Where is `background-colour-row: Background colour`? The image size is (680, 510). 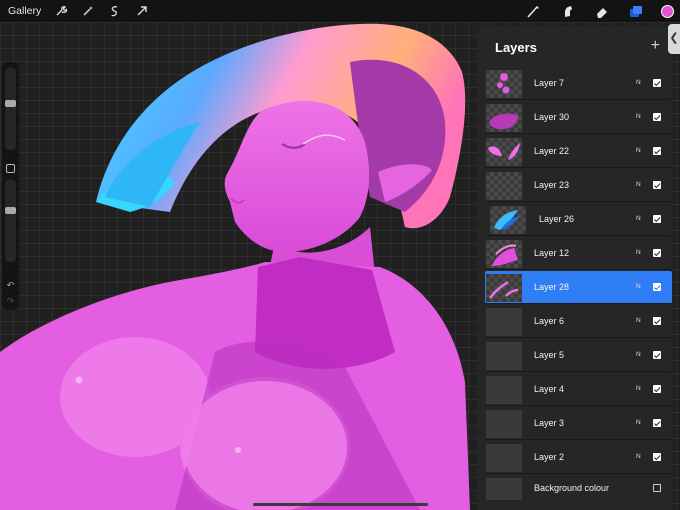
background-colour-row: Background colour is located at coordinates (578, 491).